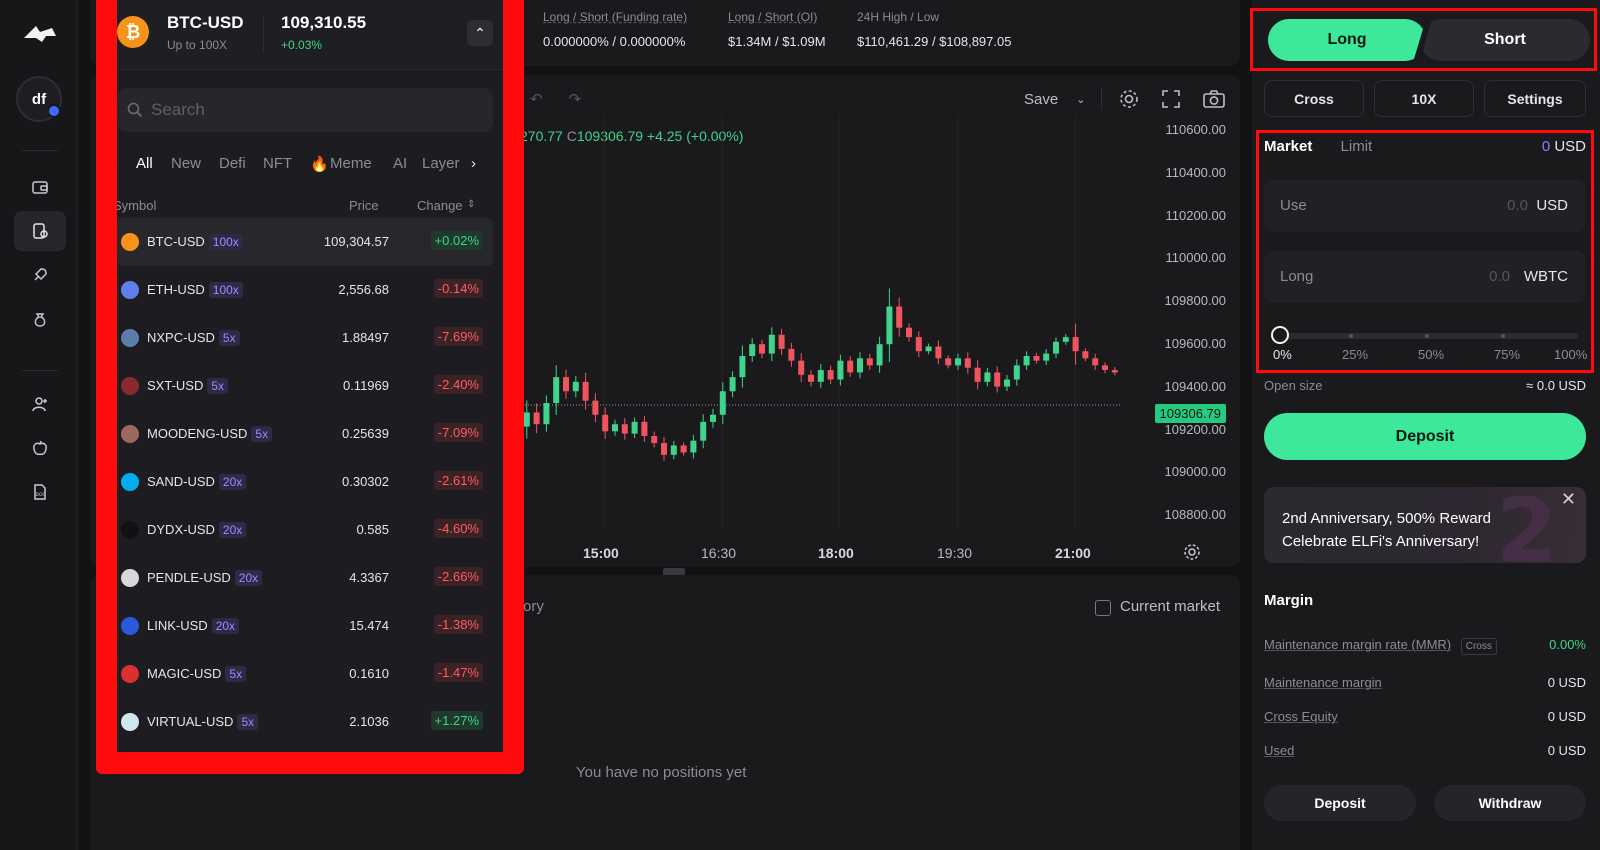 This screenshot has height=850, width=1600. What do you see at coordinates (305, 482) in the screenshot?
I see `market-row: SAND-USD 20x 0.30302 -2.61%` at bounding box center [305, 482].